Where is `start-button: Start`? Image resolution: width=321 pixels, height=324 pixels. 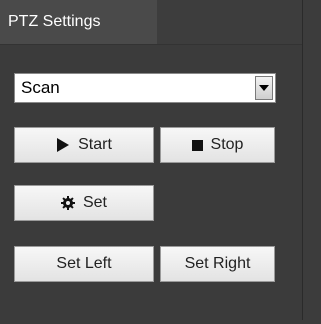
start-button: Start is located at coordinates (84, 145).